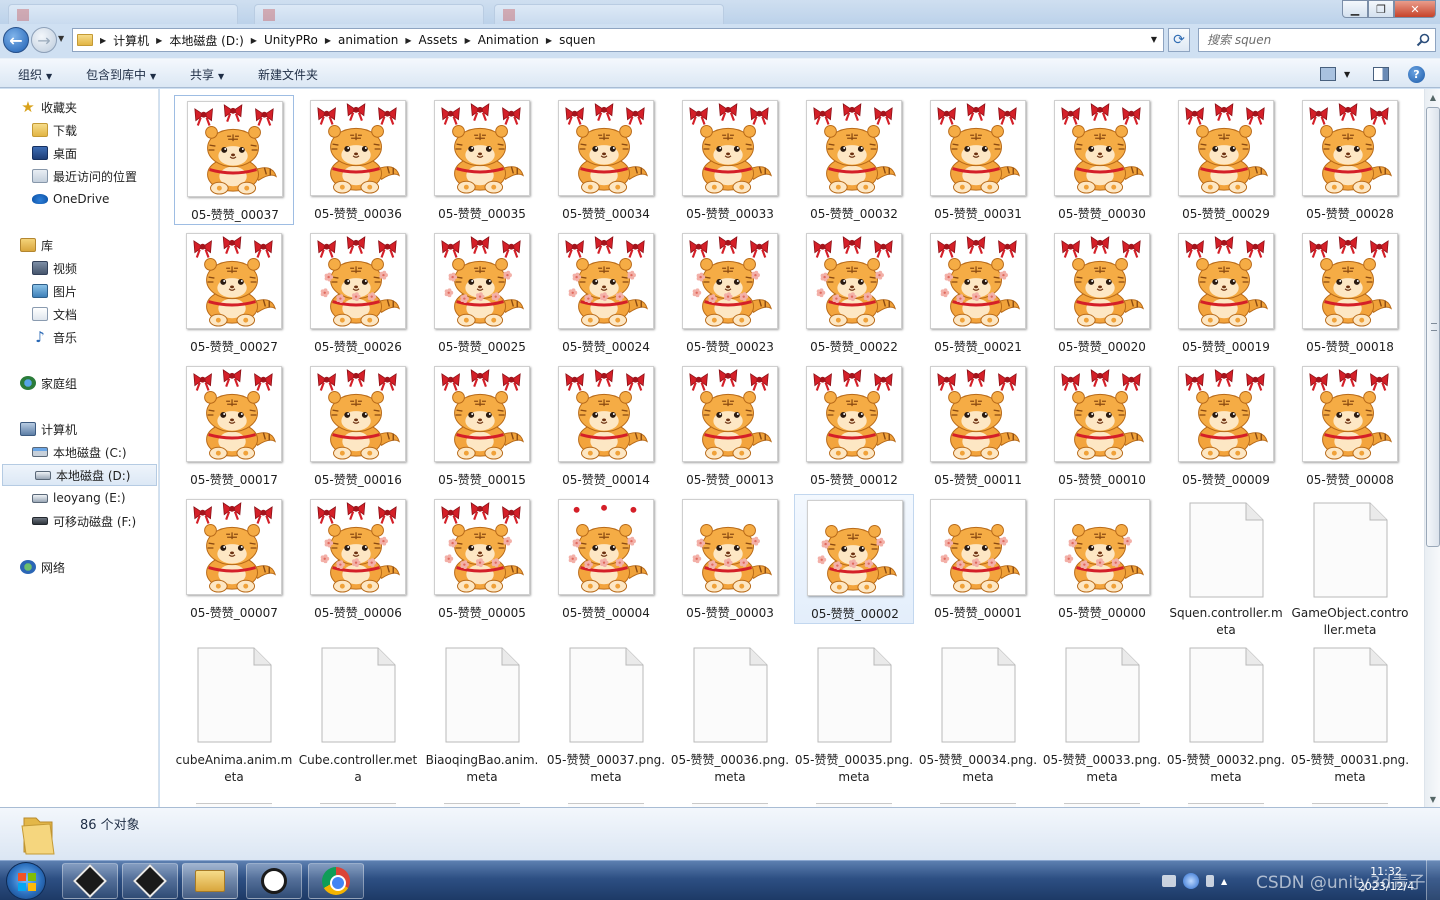  What do you see at coordinates (482, 160) in the screenshot?
I see `image-file-tile: 05-赞赞_00035` at bounding box center [482, 160].